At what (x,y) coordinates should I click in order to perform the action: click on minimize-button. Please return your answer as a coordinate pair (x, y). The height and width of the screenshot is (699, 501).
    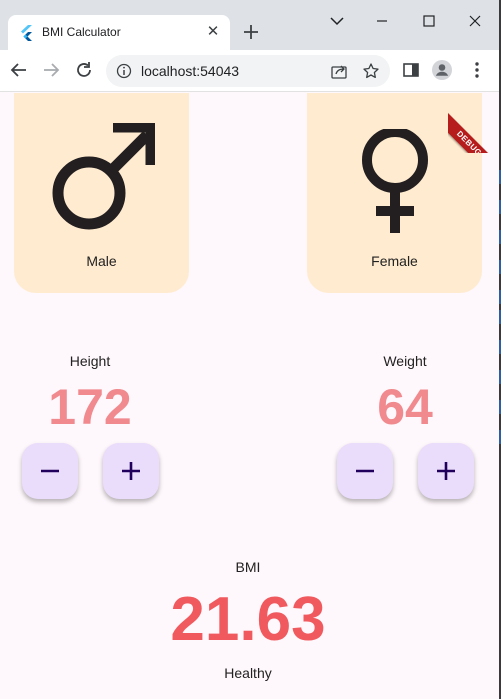
    Looking at the image, I should click on (382, 21).